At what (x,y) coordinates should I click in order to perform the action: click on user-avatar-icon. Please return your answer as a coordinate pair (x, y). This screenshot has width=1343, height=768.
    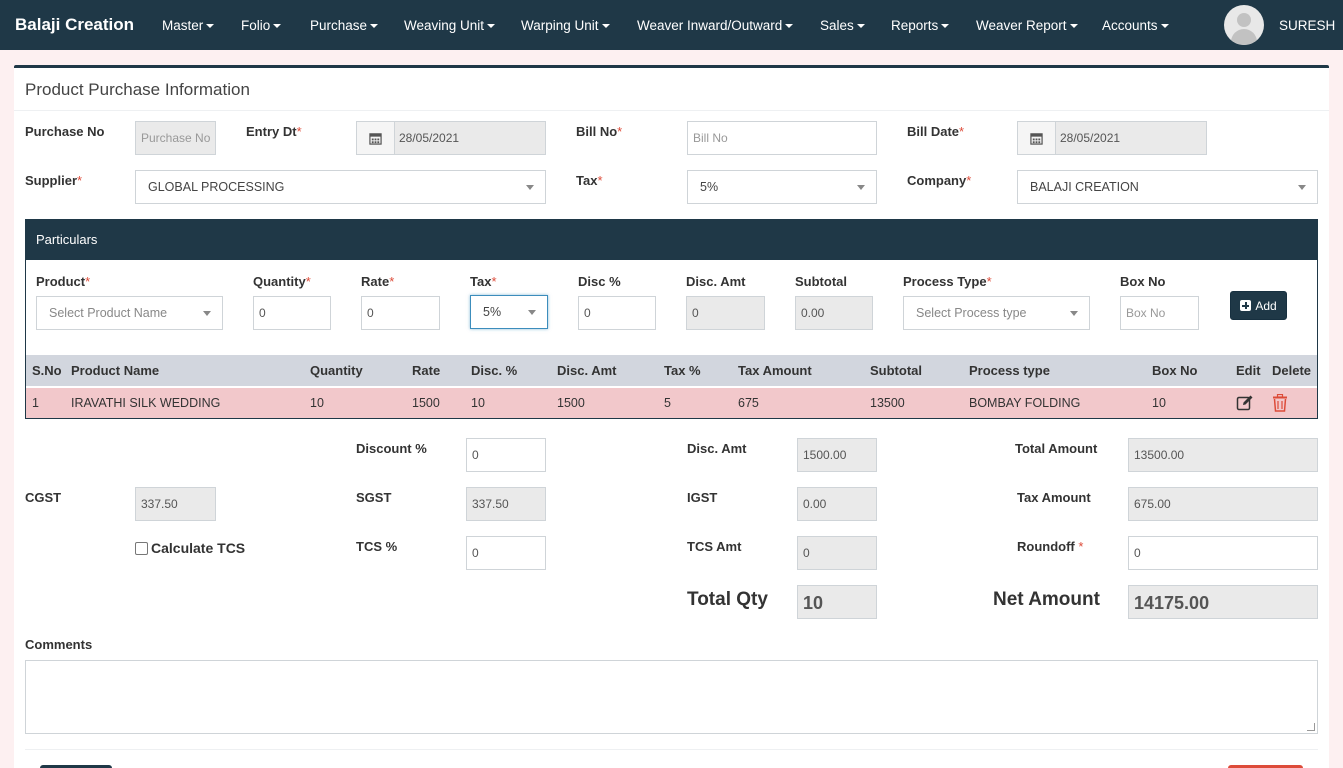
    Looking at the image, I should click on (1244, 25).